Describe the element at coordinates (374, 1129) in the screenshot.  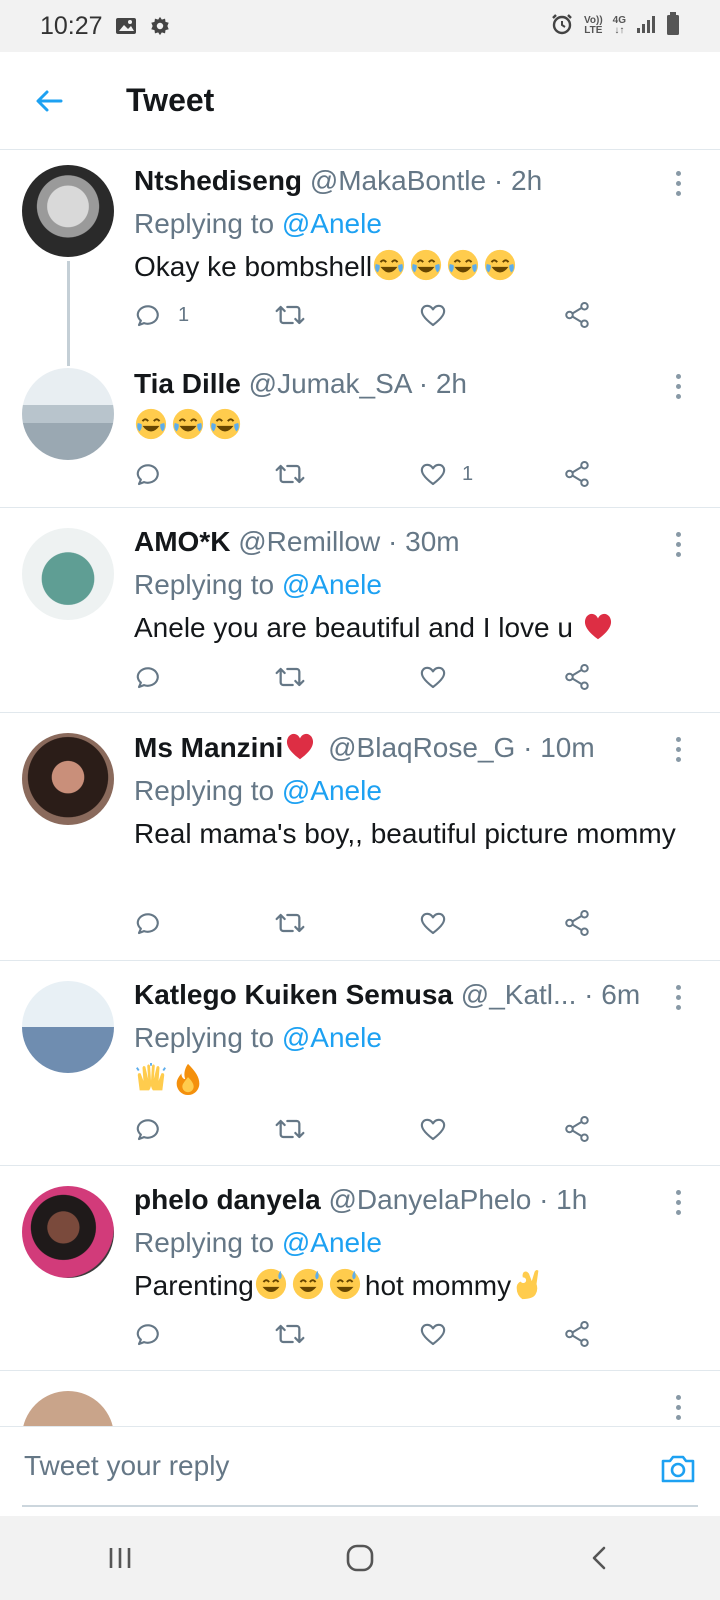
I see `tweet-actions` at that location.